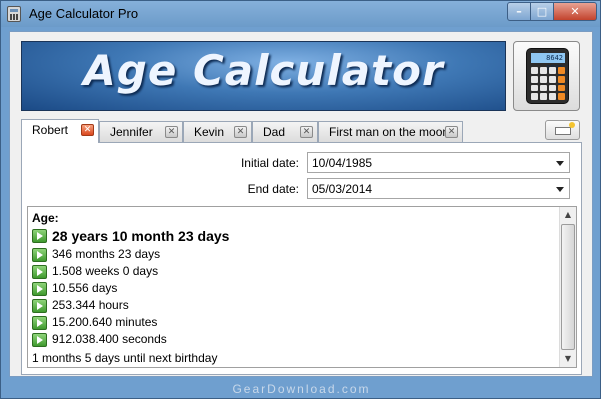  What do you see at coordinates (568, 359) in the screenshot?
I see `scroll-down-arrow-icon: ▼` at bounding box center [568, 359].